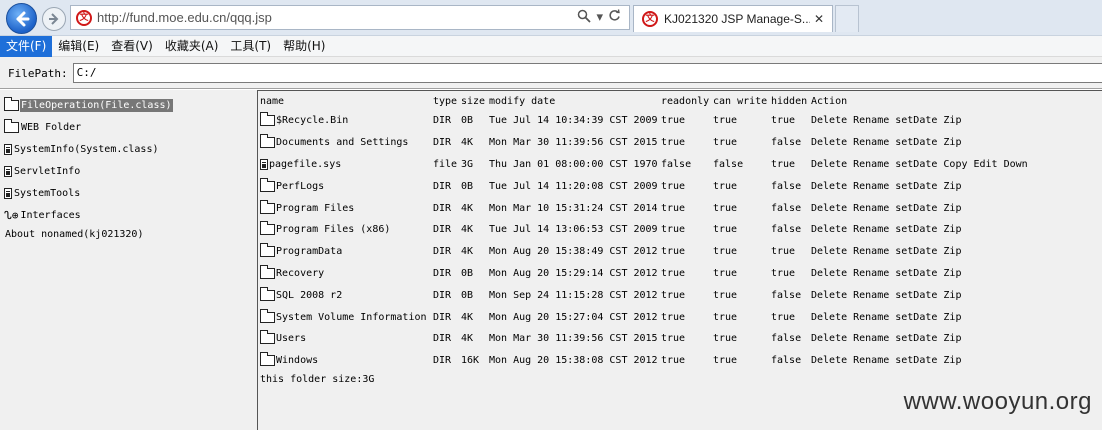 This screenshot has height=430, width=1102. What do you see at coordinates (599, 17) in the screenshot?
I see `dropdown-chevron-icon: ▾` at bounding box center [599, 17].